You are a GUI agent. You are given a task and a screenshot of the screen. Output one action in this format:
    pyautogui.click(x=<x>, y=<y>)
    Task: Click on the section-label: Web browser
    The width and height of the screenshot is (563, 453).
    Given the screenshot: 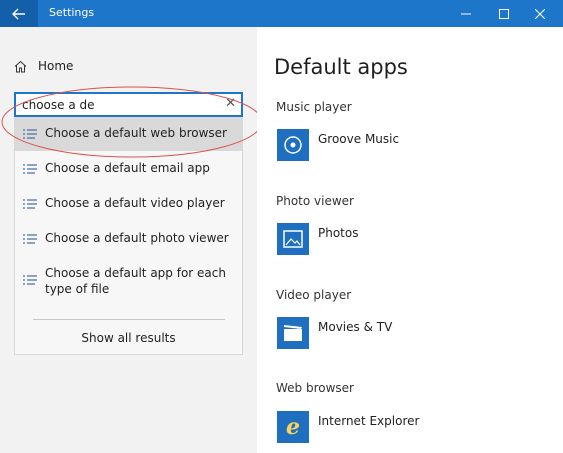 What is the action you would take?
    pyautogui.click(x=315, y=388)
    